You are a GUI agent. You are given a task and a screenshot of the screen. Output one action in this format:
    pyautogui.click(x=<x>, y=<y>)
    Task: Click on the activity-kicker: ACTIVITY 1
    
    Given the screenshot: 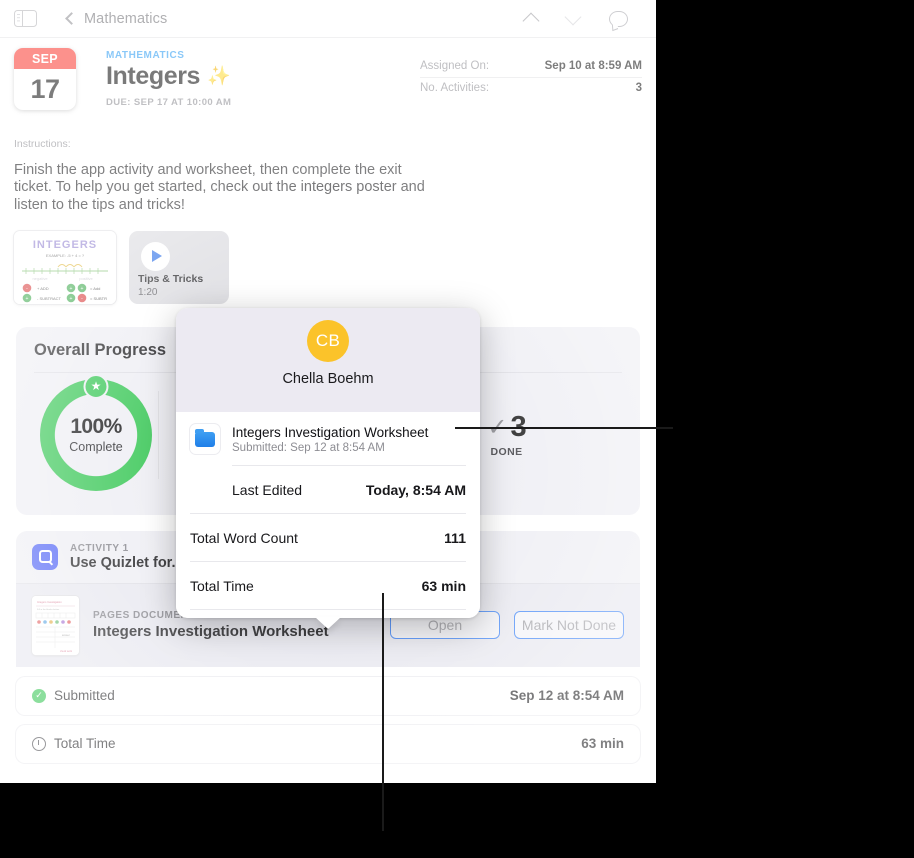 What is the action you would take?
    pyautogui.click(x=99, y=548)
    